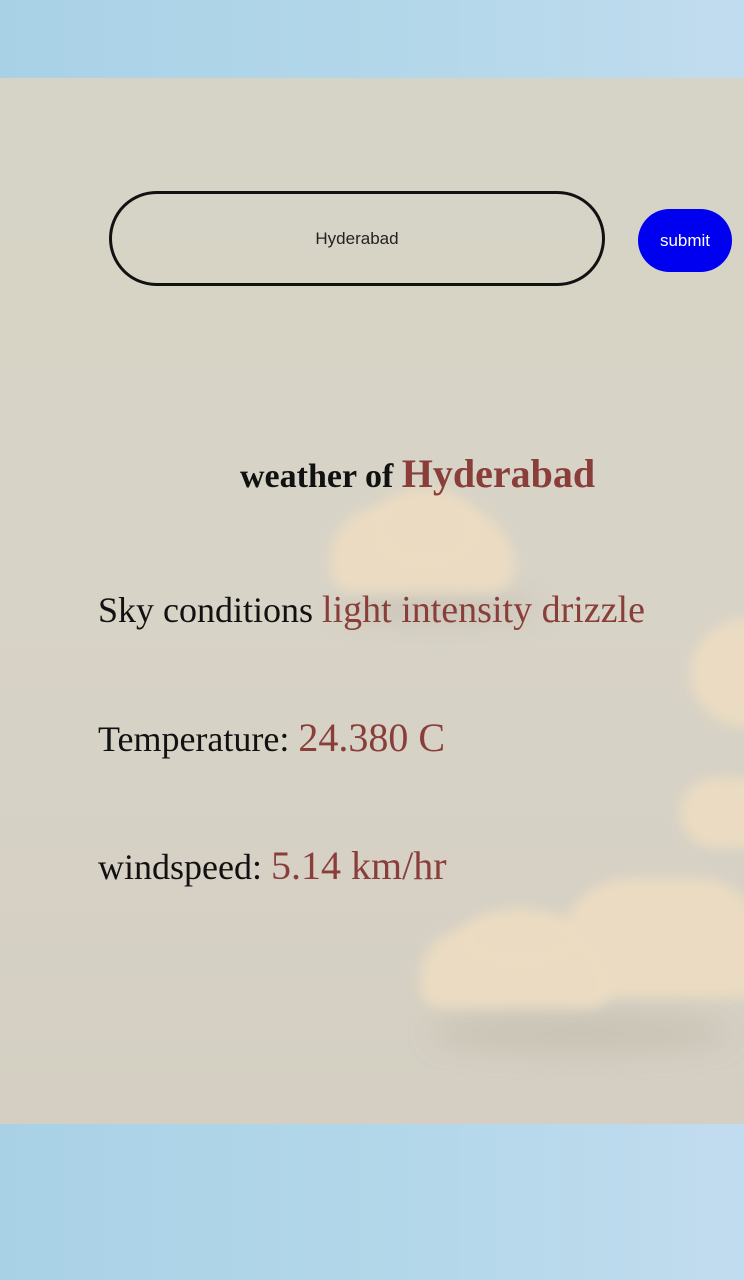 Image resolution: width=744 pixels, height=1280 pixels. Describe the element at coordinates (194, 739) in the screenshot. I see `temperature-label: Temperature:` at that location.